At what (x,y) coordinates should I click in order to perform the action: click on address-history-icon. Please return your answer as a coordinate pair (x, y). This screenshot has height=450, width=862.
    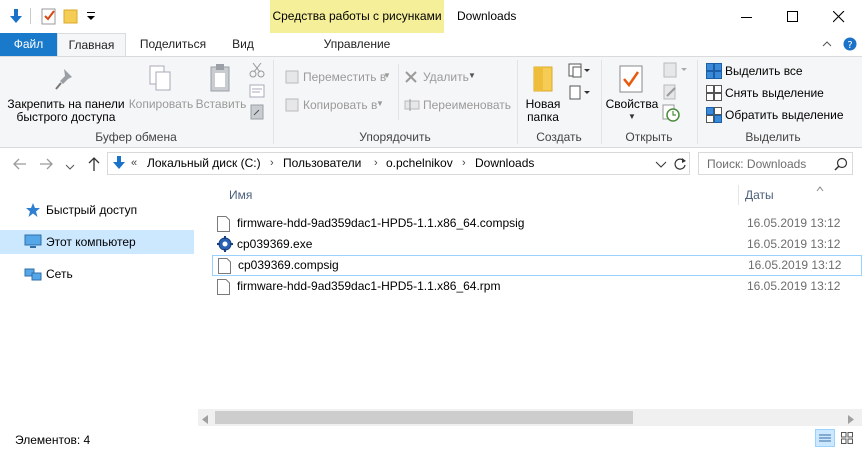
    Looking at the image, I should click on (661, 164).